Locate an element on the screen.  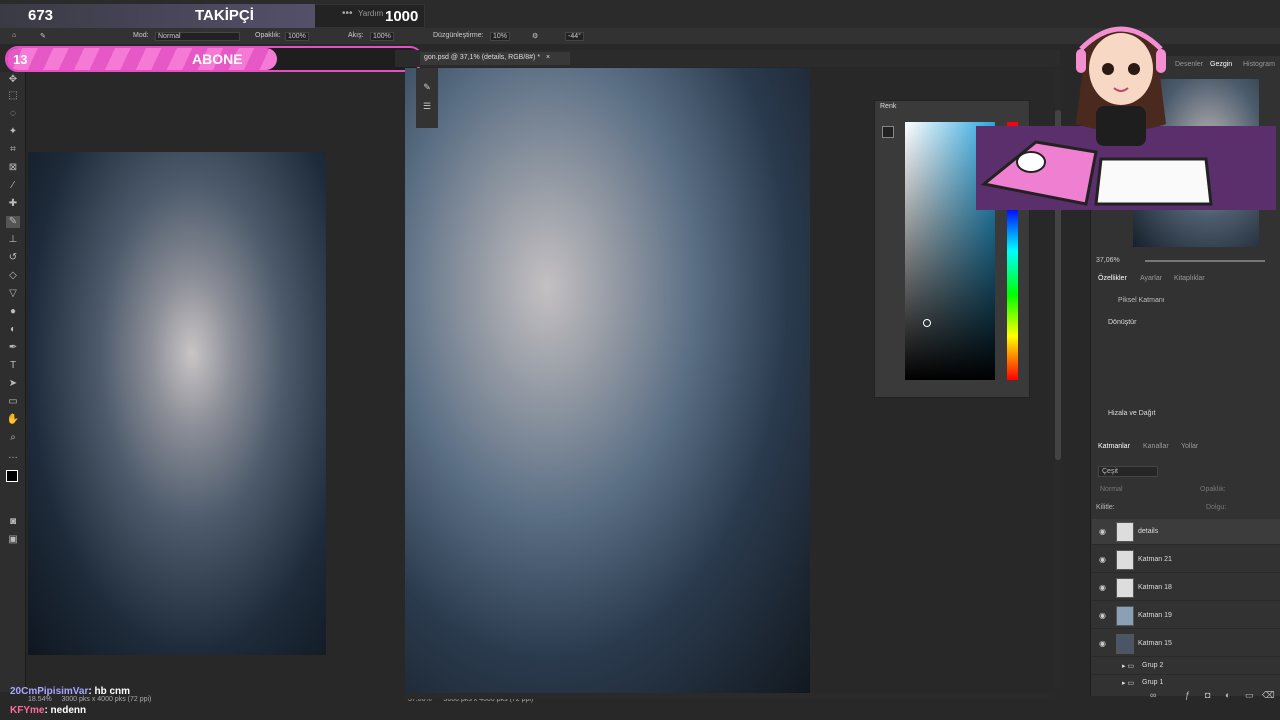
blur-tool-icon: ● is located at coordinates (13, 312).